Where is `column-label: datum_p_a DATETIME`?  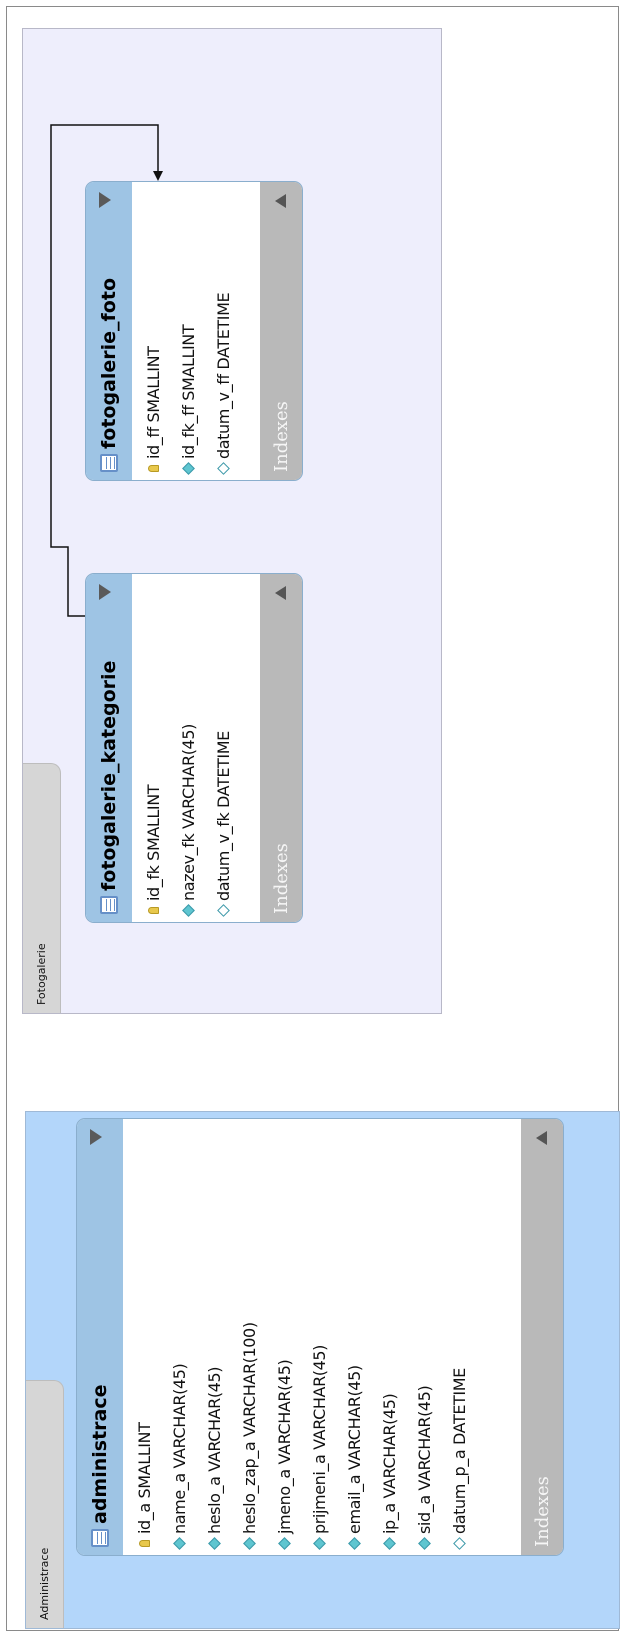
column-label: datum_p_a DATETIME is located at coordinates (459, 1451).